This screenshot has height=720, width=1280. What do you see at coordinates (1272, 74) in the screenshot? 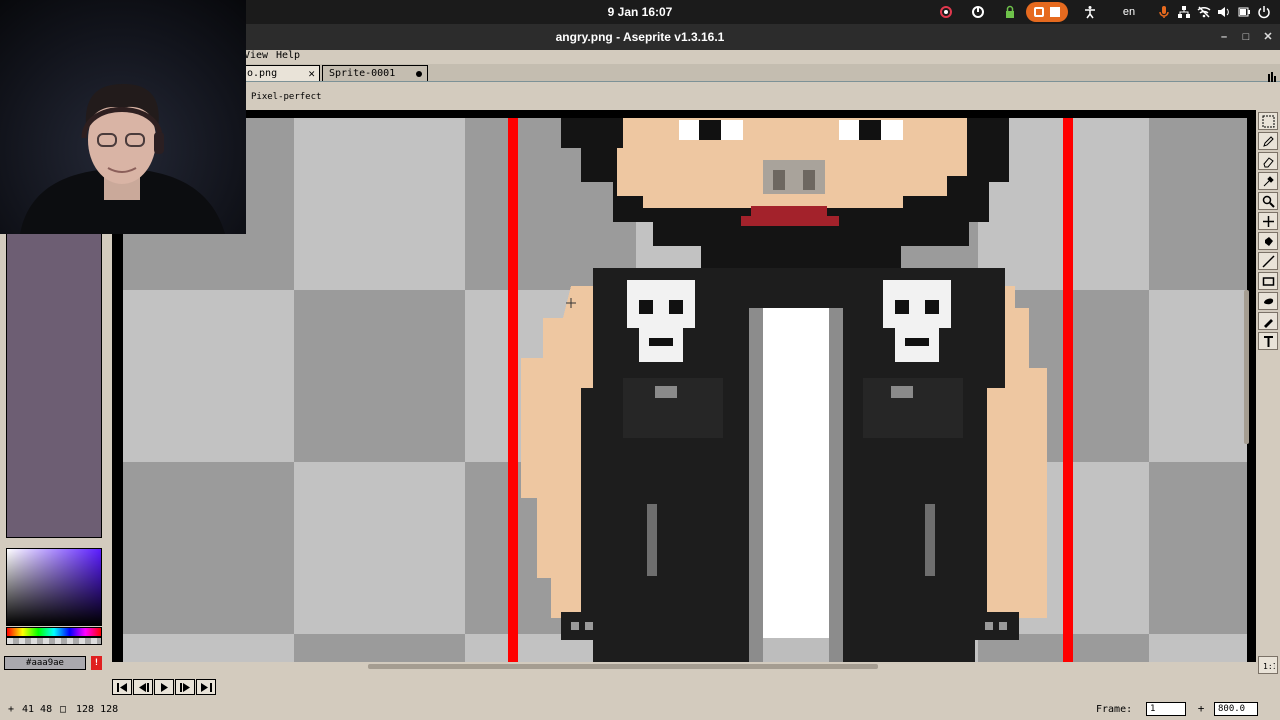
I see `tabs-menu-icon` at bounding box center [1272, 74].